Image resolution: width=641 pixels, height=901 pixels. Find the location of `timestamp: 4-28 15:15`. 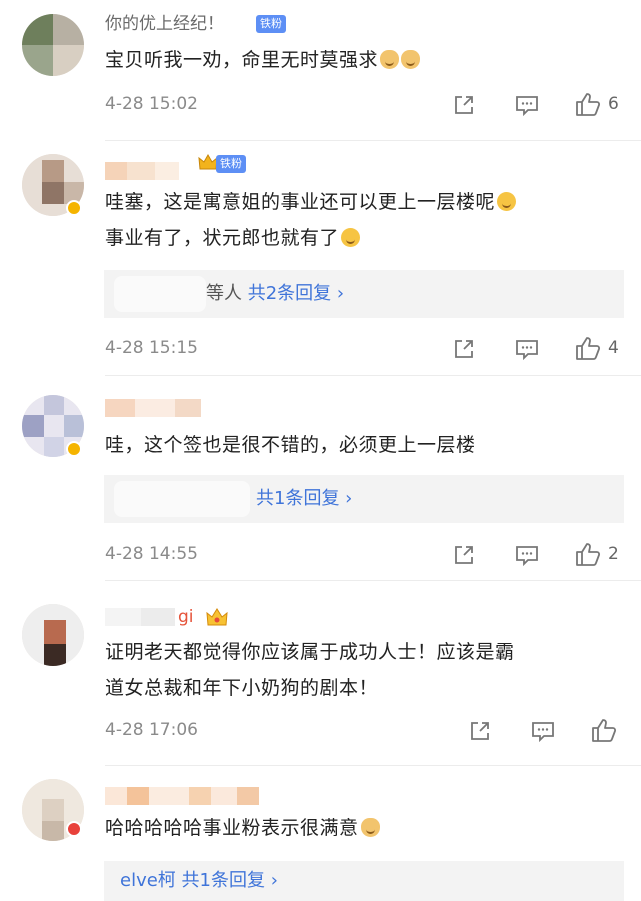

timestamp: 4-28 15:15 is located at coordinates (151, 348).